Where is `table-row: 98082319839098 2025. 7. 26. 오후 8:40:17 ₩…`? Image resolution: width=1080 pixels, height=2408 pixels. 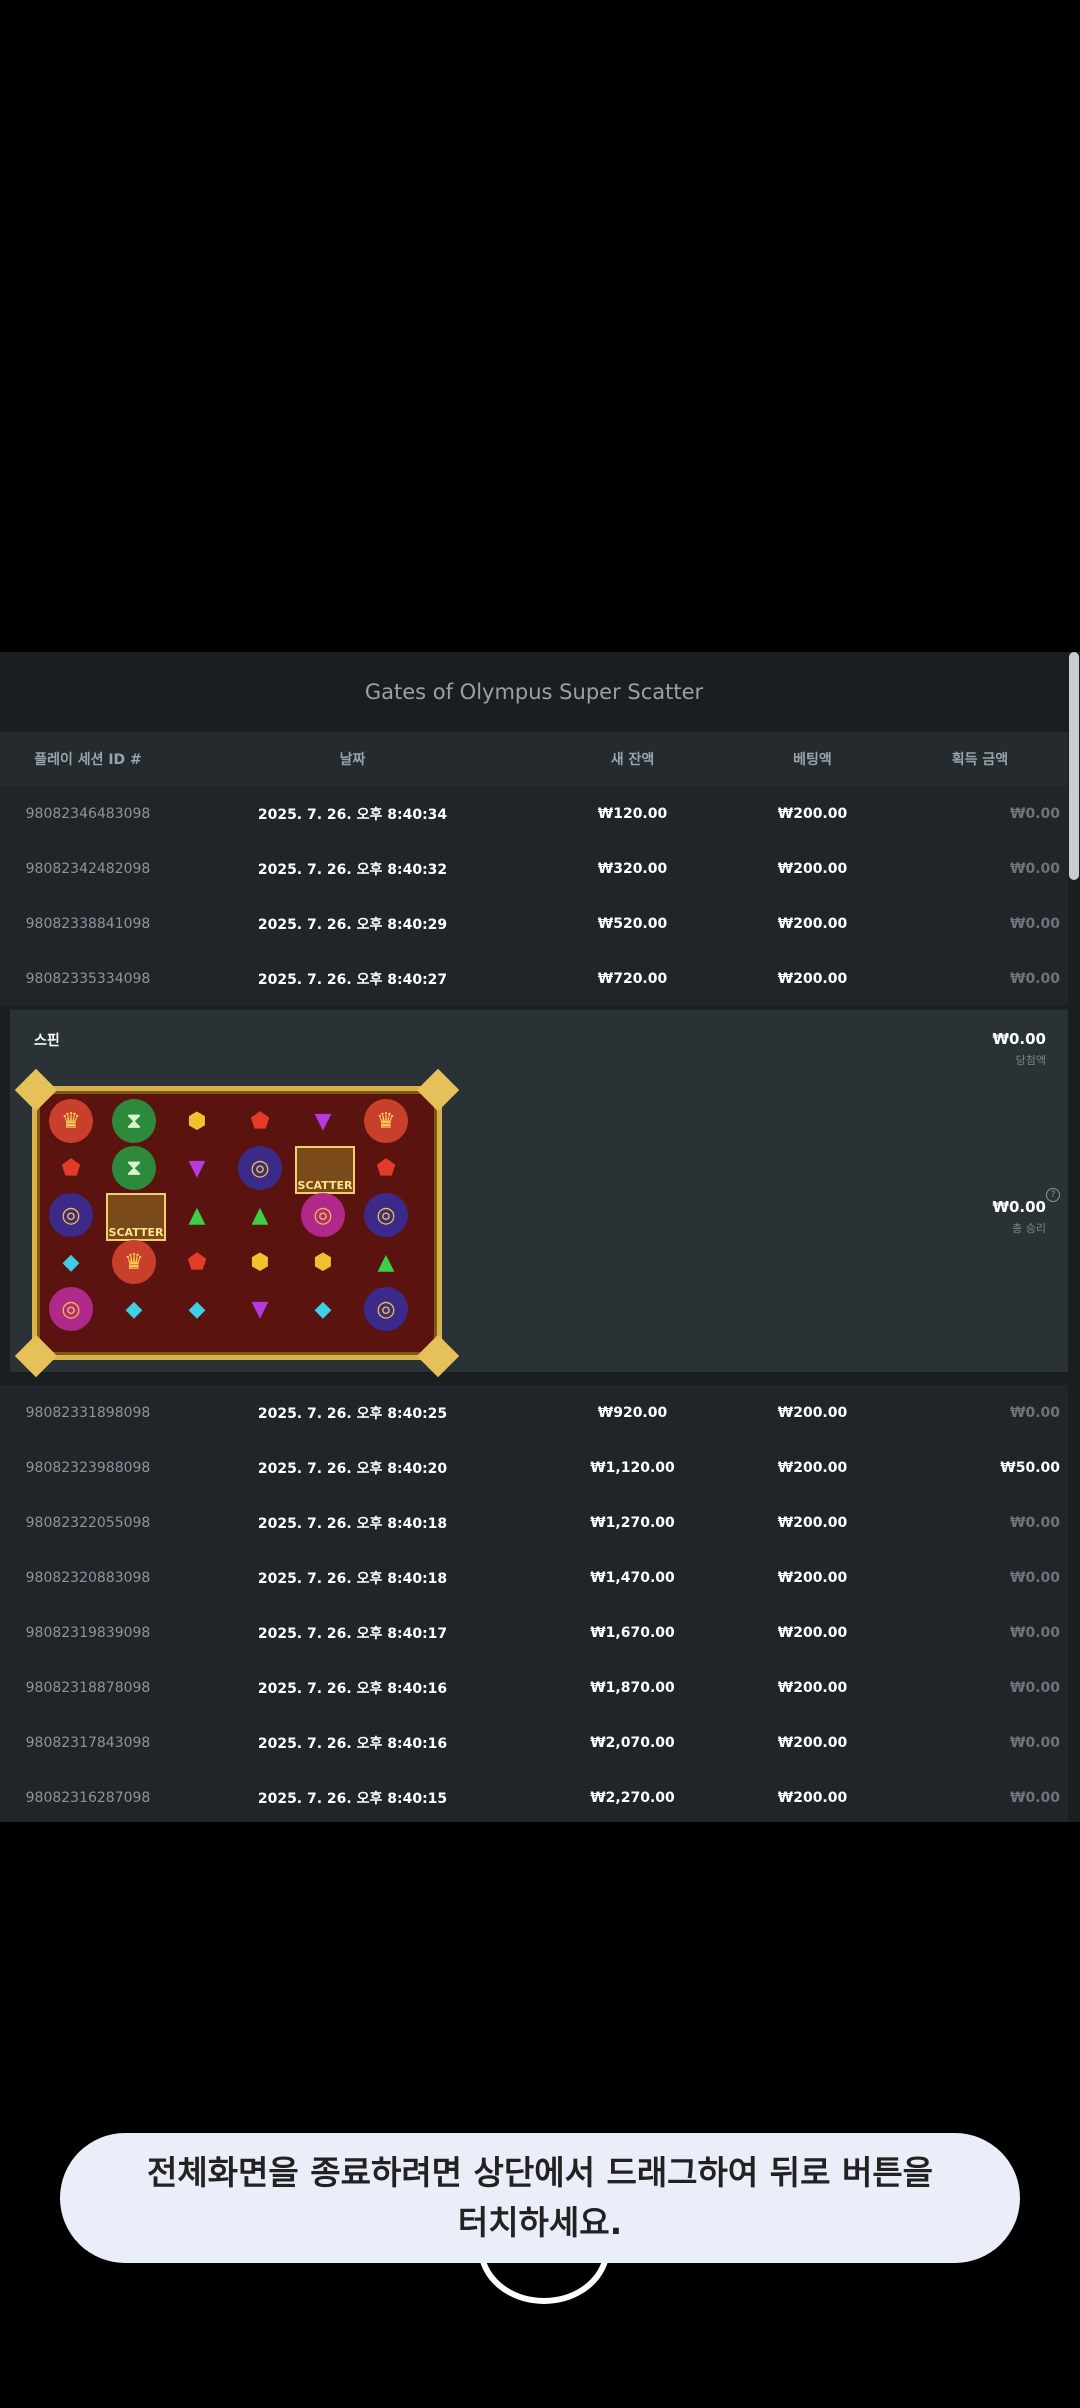
table-row: 98082319839098 2025. 7. 26. 오후 8:40:17 ₩… is located at coordinates (534, 1633).